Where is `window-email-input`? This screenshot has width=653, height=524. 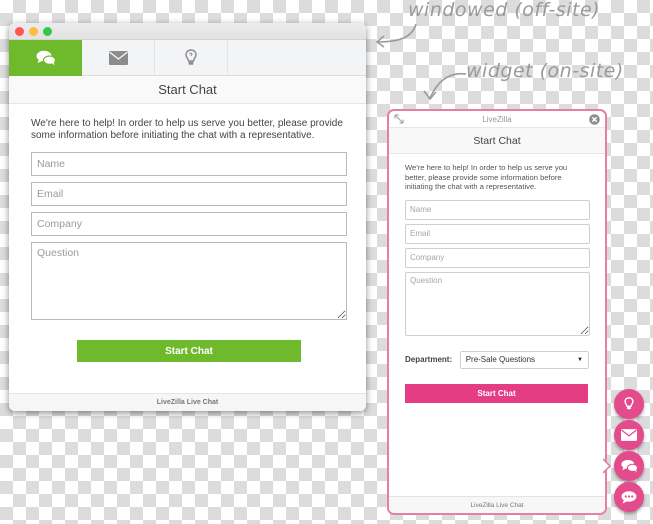 window-email-input is located at coordinates (189, 194).